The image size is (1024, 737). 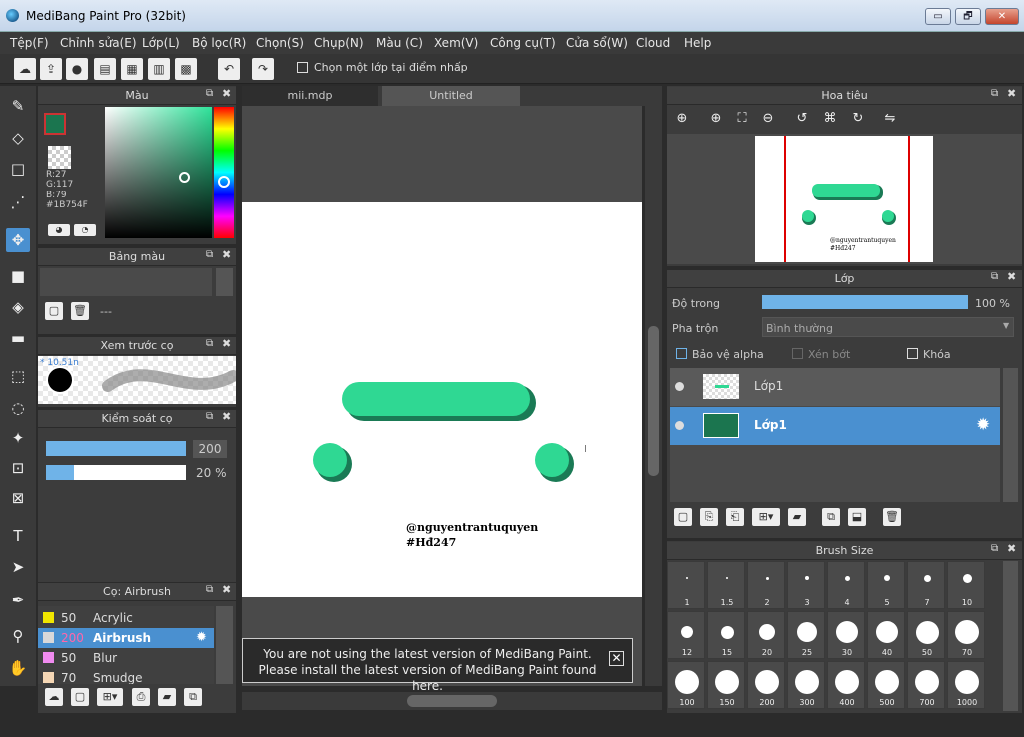 I want to click on fit-icon: ⛶, so click(x=742, y=118).